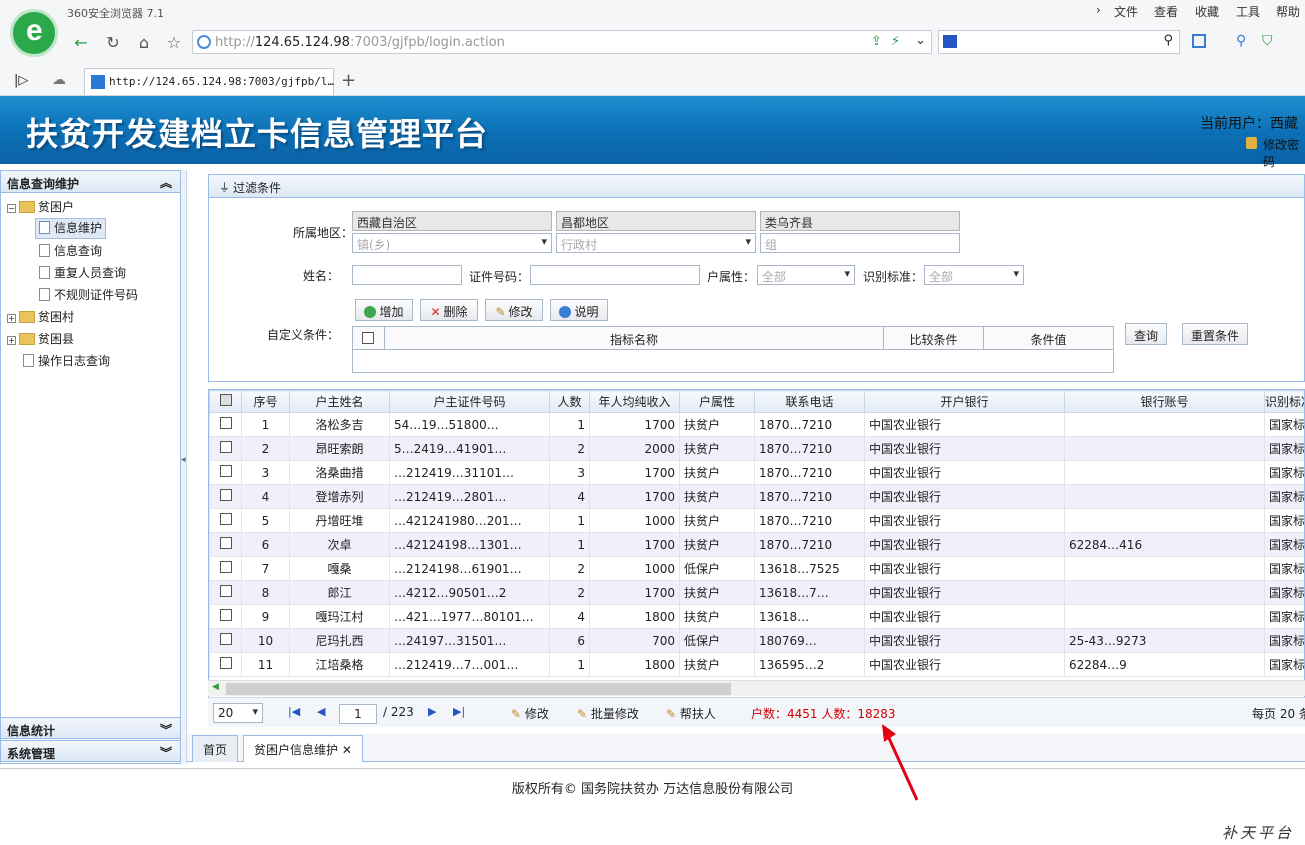 This screenshot has width=1305, height=845. Describe the element at coordinates (1288, 11) in the screenshot. I see `menu-help: 帮助` at that location.